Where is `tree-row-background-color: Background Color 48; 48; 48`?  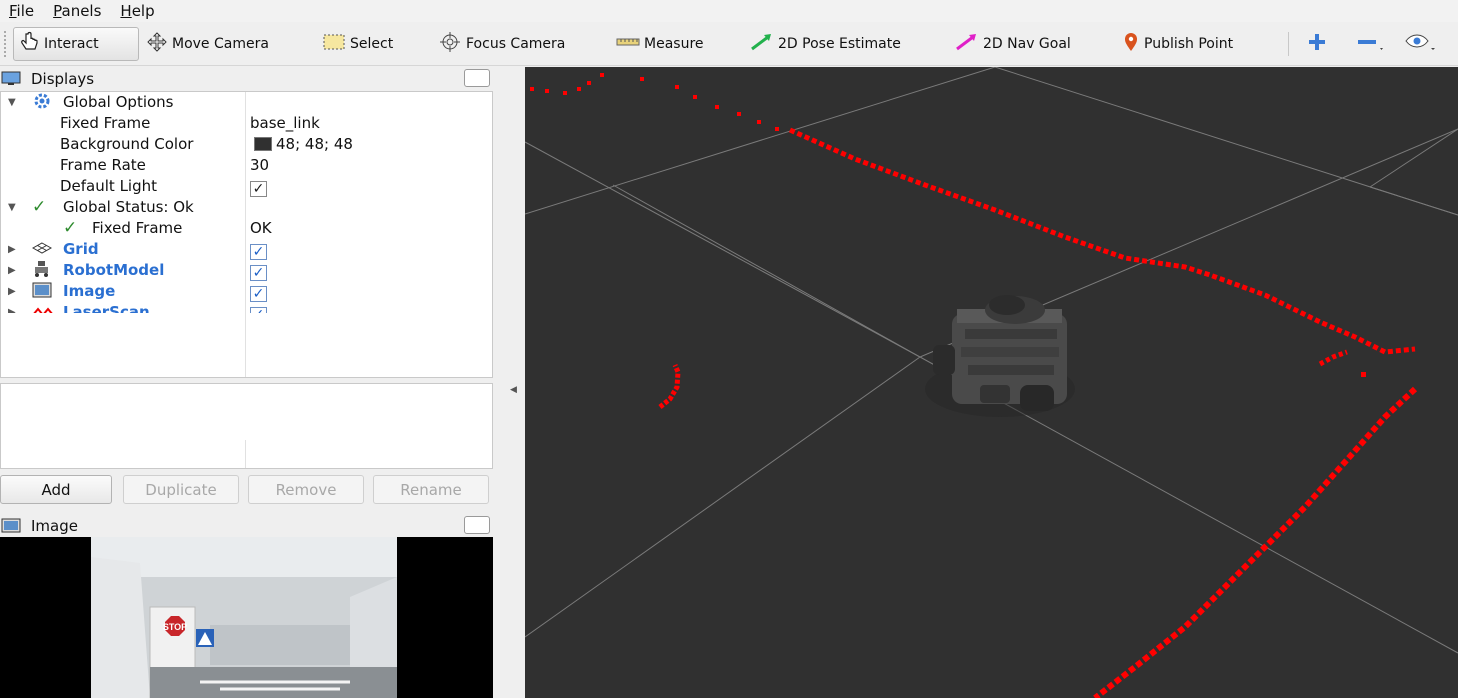 tree-row-background-color: Background Color 48; 48; 48 is located at coordinates (246, 144).